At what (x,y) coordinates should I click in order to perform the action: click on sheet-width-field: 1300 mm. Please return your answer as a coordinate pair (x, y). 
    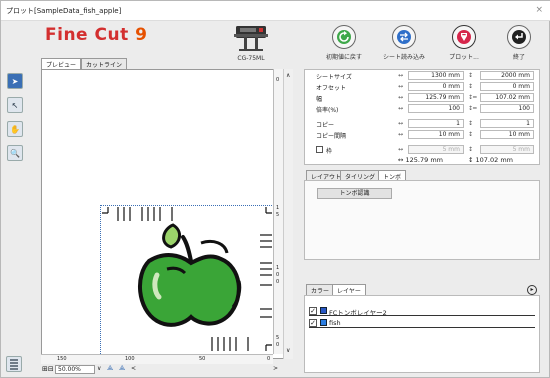
    Looking at the image, I should click on (436, 75).